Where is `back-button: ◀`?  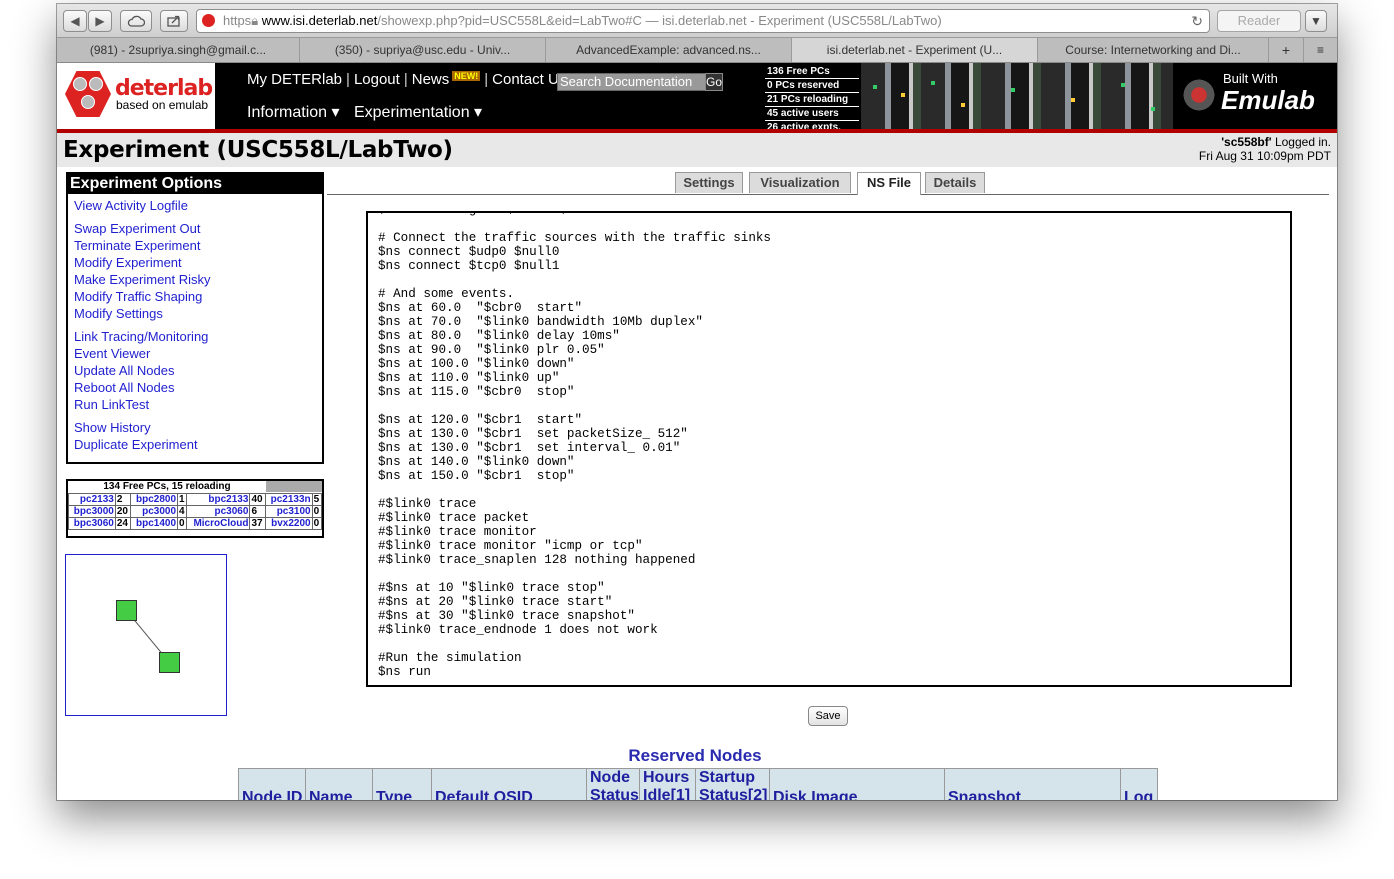
back-button: ◀ is located at coordinates (75, 21).